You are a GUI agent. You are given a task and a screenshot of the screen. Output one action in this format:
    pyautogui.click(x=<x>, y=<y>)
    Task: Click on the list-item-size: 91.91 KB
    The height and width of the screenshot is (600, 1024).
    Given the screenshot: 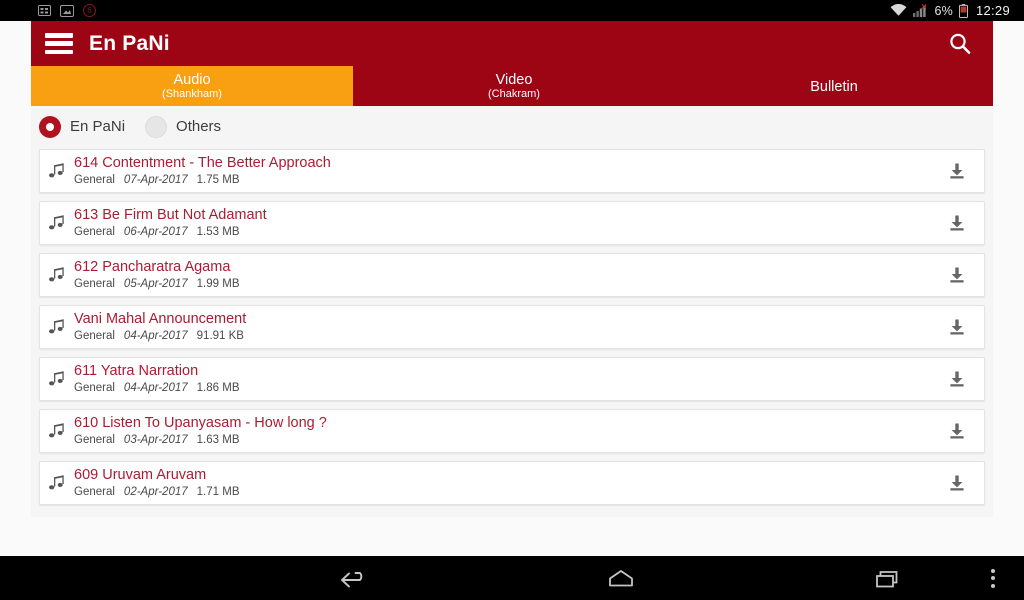 What is the action you would take?
    pyautogui.click(x=220, y=336)
    